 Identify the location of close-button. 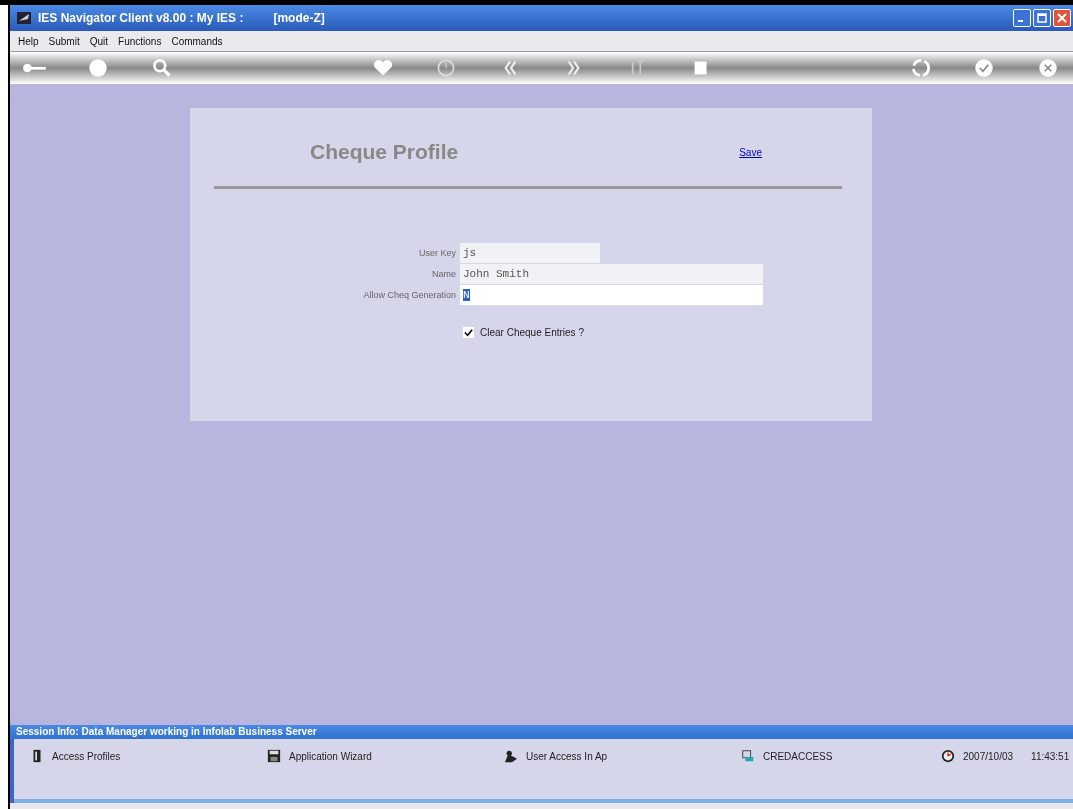
(1062, 18).